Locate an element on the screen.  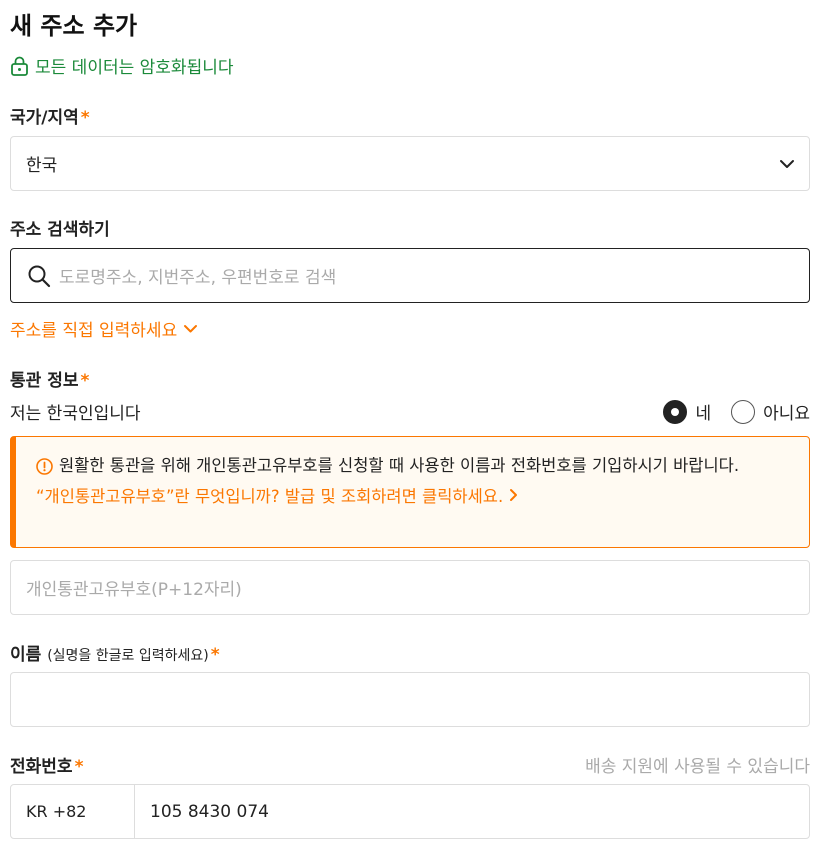
name-input is located at coordinates (410, 699).